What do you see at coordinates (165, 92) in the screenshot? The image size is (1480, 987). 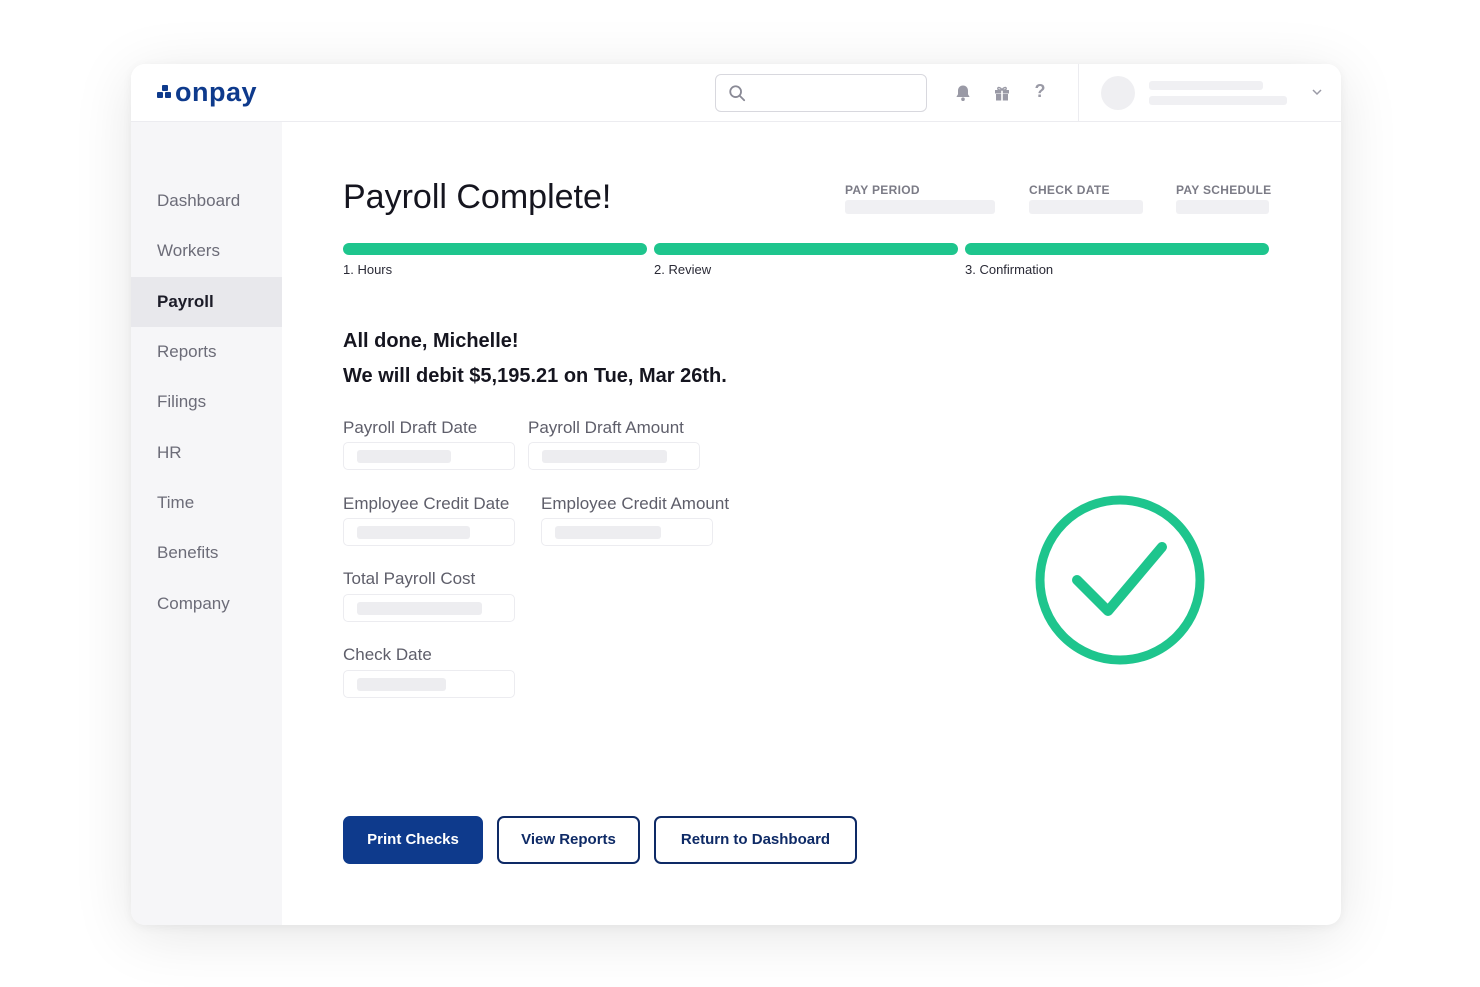 I see `logo-mark-icon` at bounding box center [165, 92].